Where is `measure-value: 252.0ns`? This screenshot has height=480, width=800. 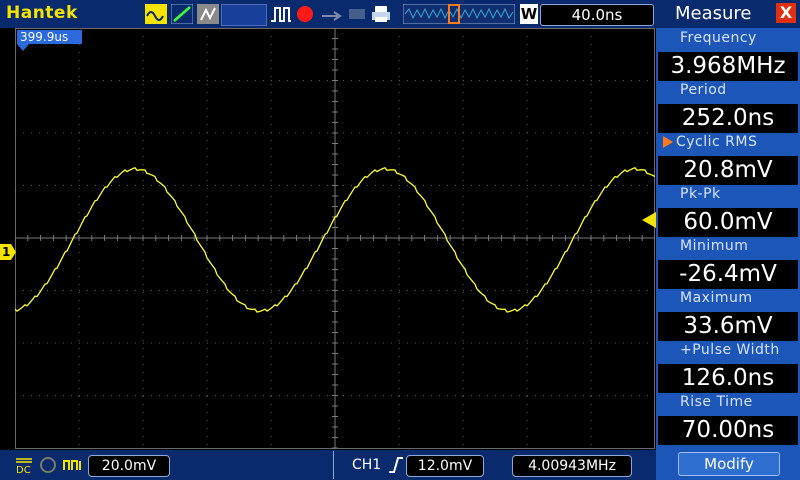 measure-value: 252.0ns is located at coordinates (728, 118).